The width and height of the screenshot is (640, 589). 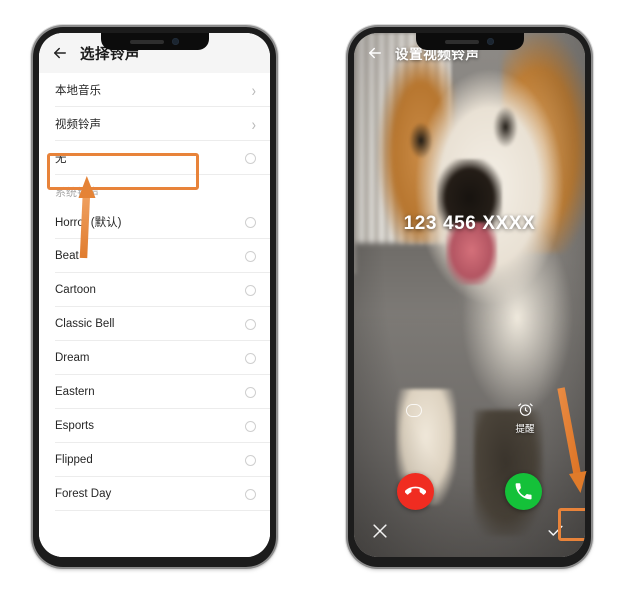 What do you see at coordinates (154, 158) in the screenshot?
I see `list-item-none: 无` at bounding box center [154, 158].